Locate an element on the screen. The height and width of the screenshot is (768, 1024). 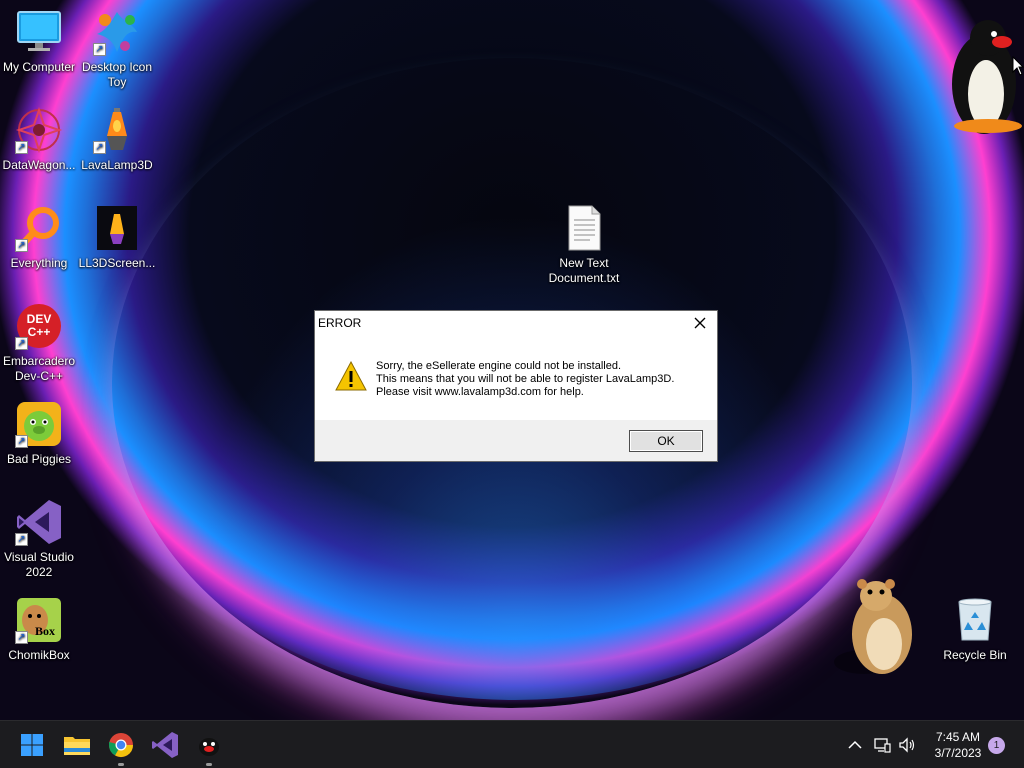
desktop-icon-label: My Computer is located at coordinates (39, 67).